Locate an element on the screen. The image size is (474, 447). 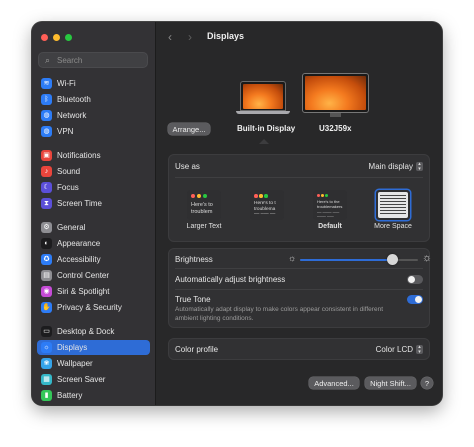
screen-saver-icon: ▦ is located at coordinates (46, 379).